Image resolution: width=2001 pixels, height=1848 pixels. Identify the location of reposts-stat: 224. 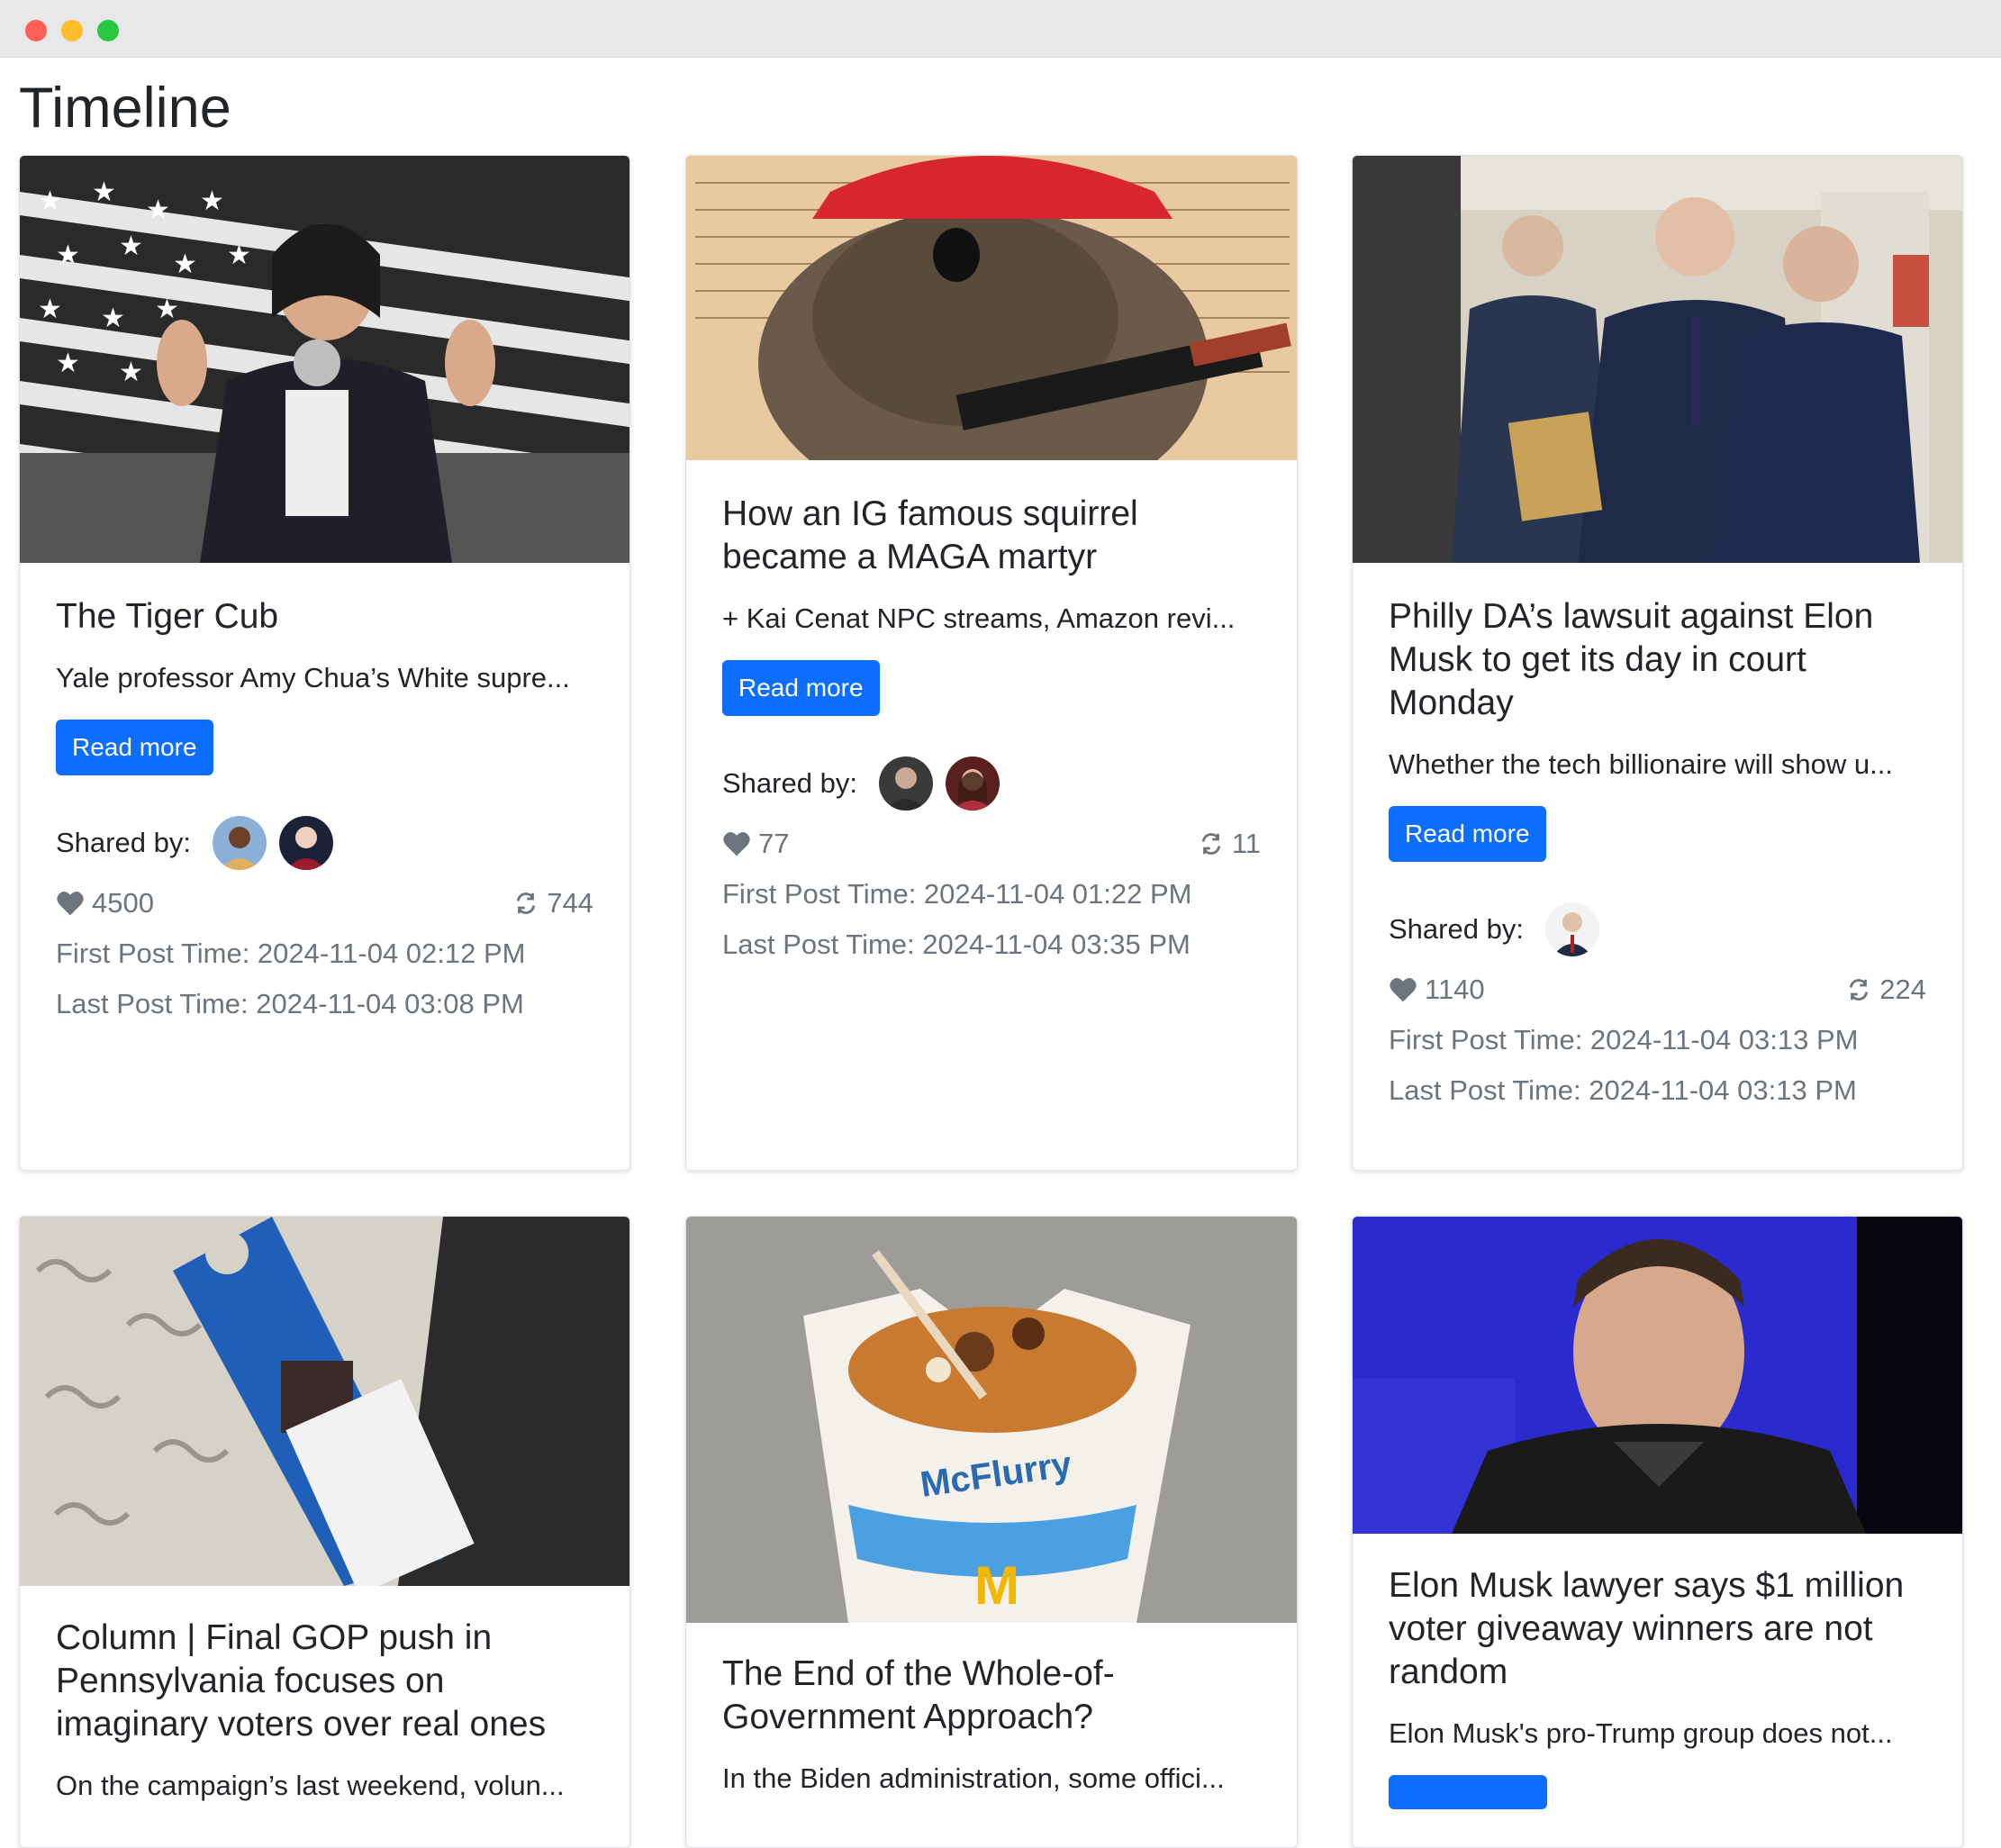
(1885, 990).